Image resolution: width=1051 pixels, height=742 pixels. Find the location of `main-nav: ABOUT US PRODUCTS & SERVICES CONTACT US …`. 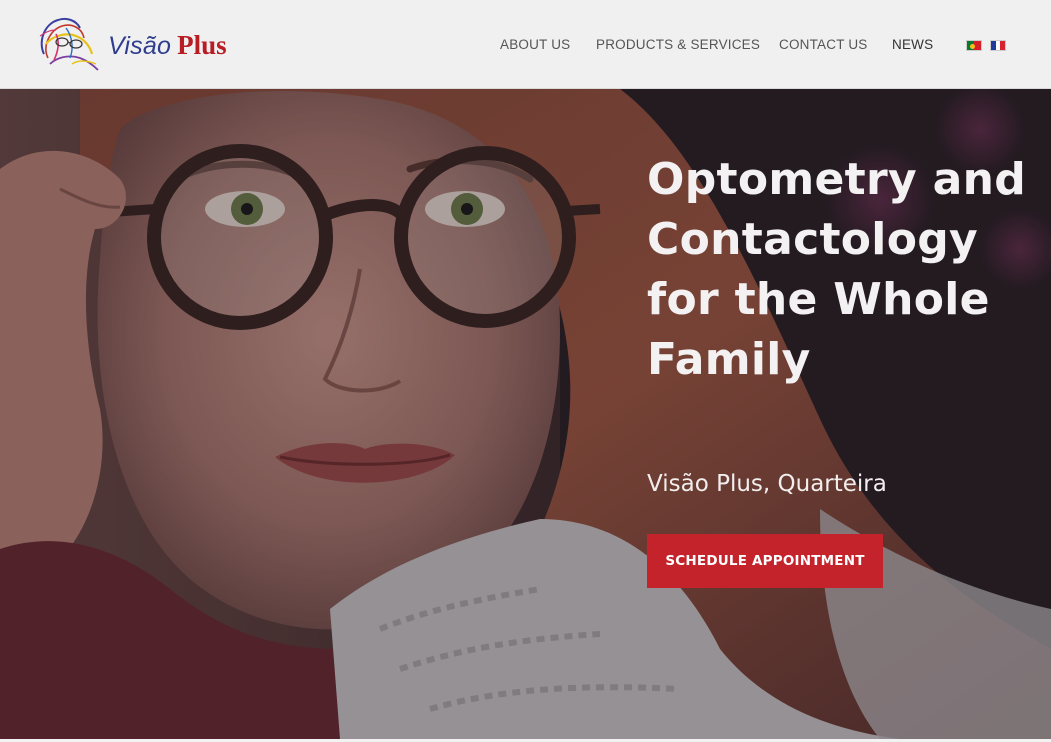

main-nav: ABOUT US PRODUCTS & SERVICES CONTACT US … is located at coordinates (525, 45).